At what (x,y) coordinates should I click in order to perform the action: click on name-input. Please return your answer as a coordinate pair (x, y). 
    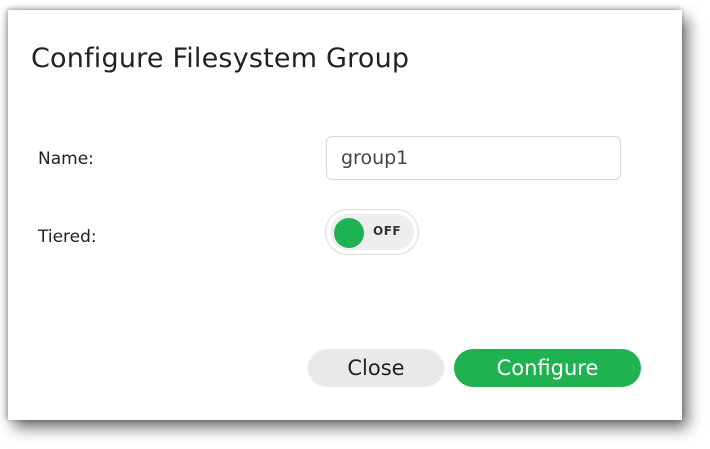
    Looking at the image, I should click on (473, 158).